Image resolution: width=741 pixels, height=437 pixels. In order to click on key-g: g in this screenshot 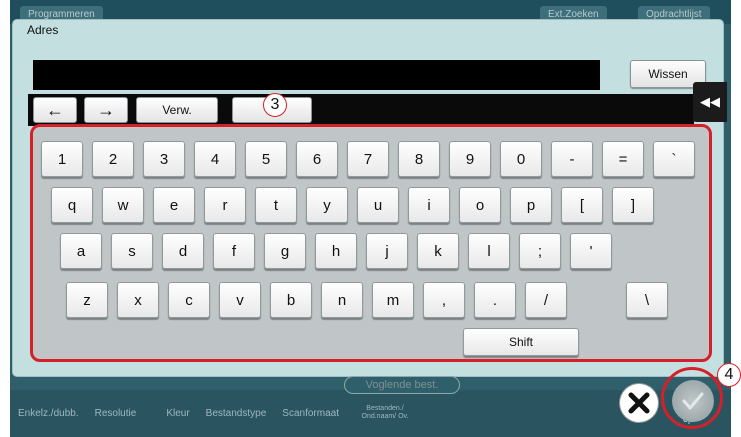, I will do `click(285, 251)`.